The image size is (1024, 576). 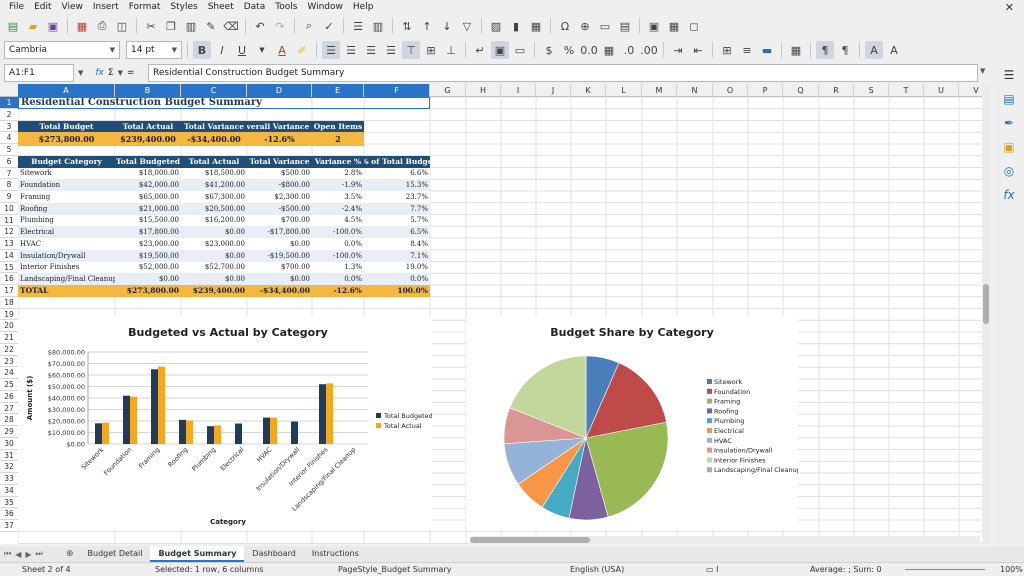 I want to click on table-cell: -1.9%, so click(x=338, y=185).